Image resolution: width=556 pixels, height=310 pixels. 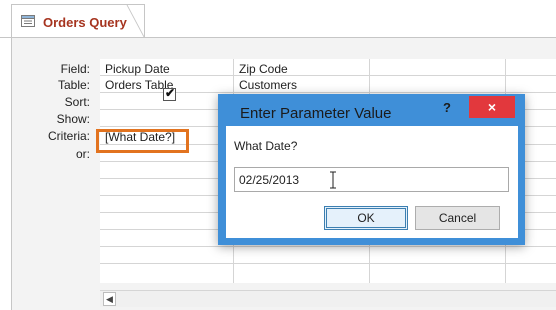 What do you see at coordinates (263, 69) in the screenshot?
I see `cell-field-2: Zip Code` at bounding box center [263, 69].